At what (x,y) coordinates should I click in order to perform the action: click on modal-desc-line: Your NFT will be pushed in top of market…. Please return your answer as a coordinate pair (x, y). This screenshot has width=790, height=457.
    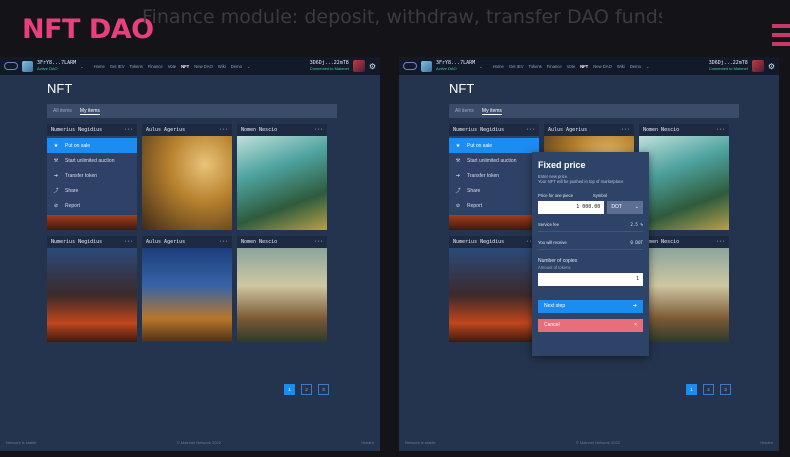
    Looking at the image, I should click on (581, 182).